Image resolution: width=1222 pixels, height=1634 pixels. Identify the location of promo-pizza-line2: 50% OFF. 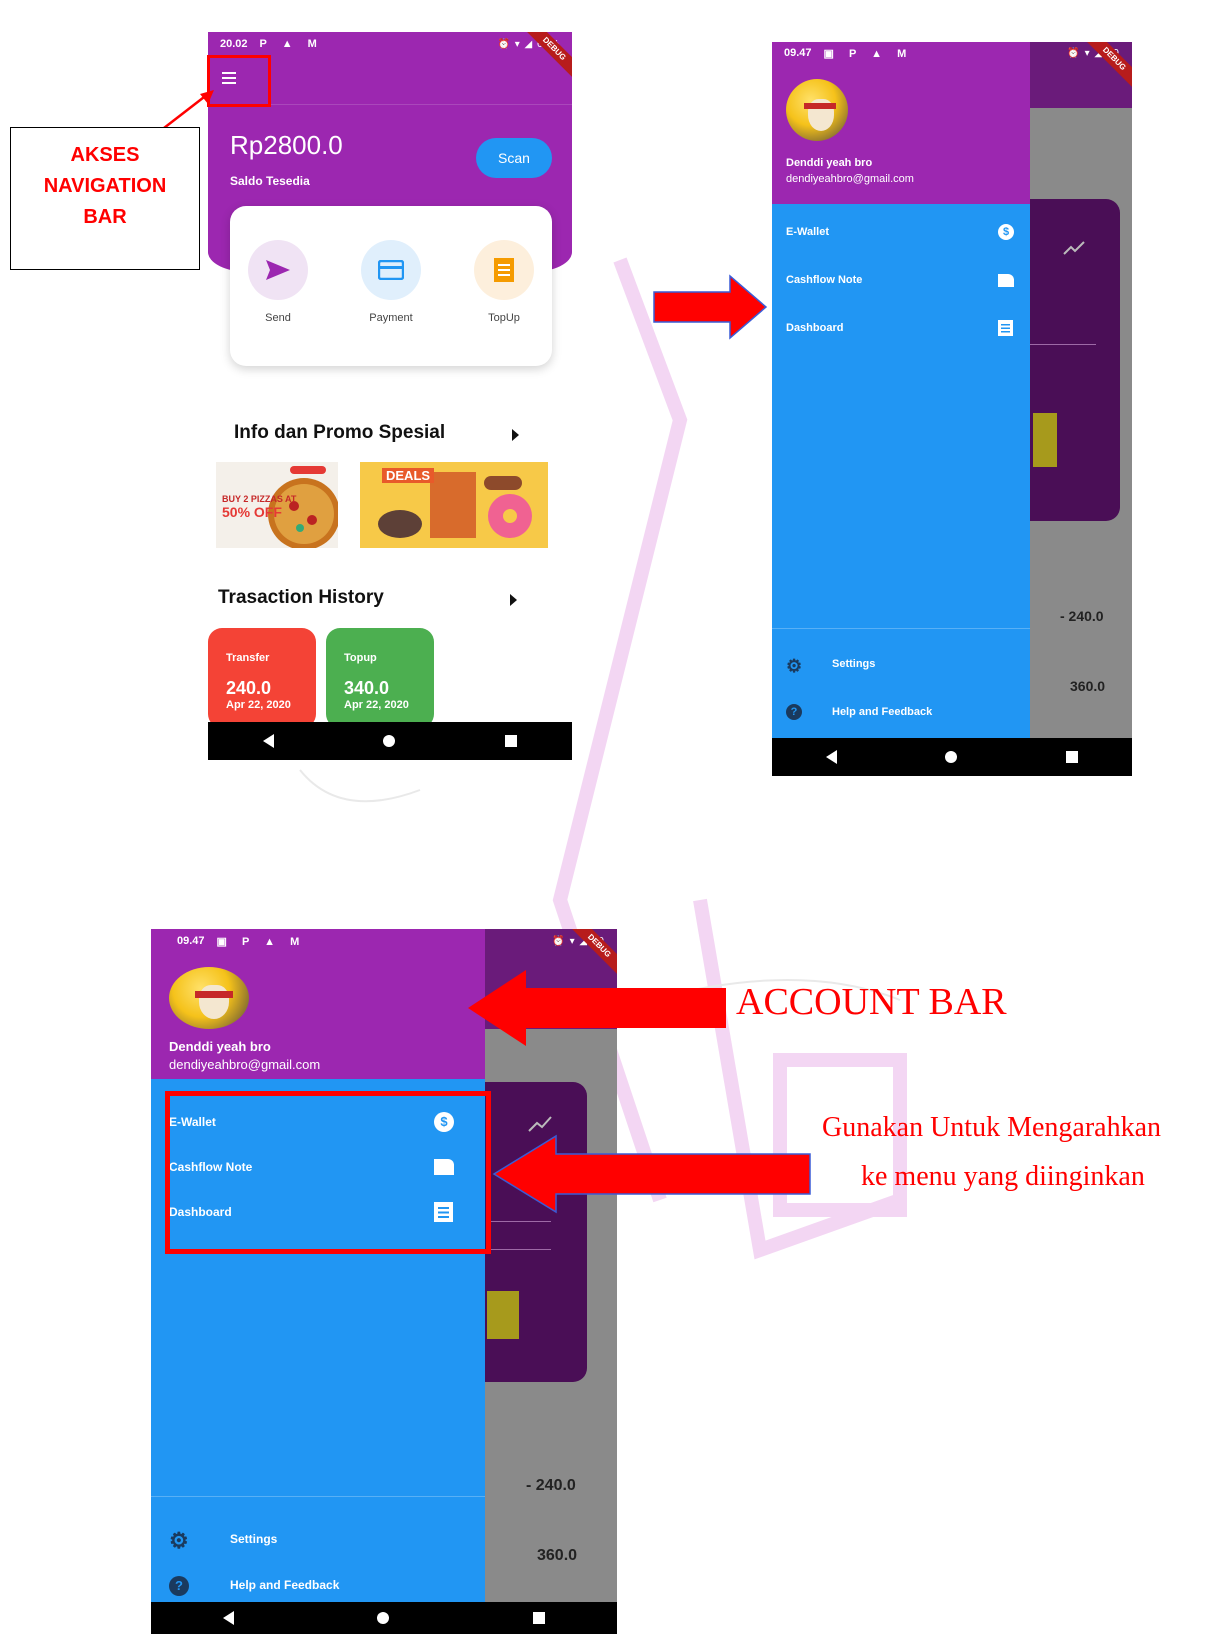
(252, 512).